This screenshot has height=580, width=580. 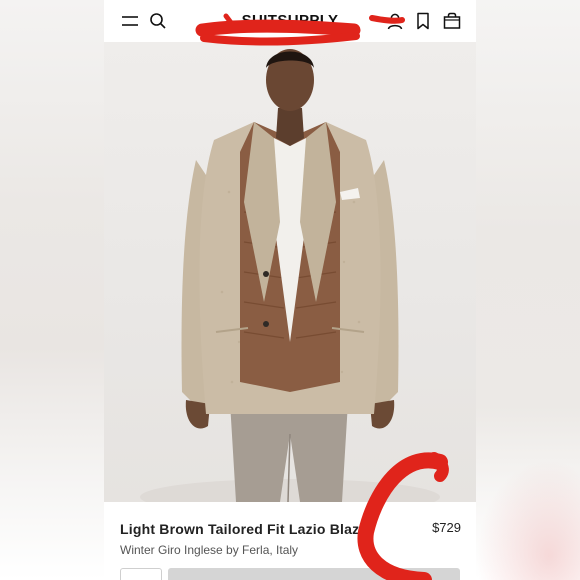 What do you see at coordinates (395, 21) in the screenshot?
I see `account-icon` at bounding box center [395, 21].